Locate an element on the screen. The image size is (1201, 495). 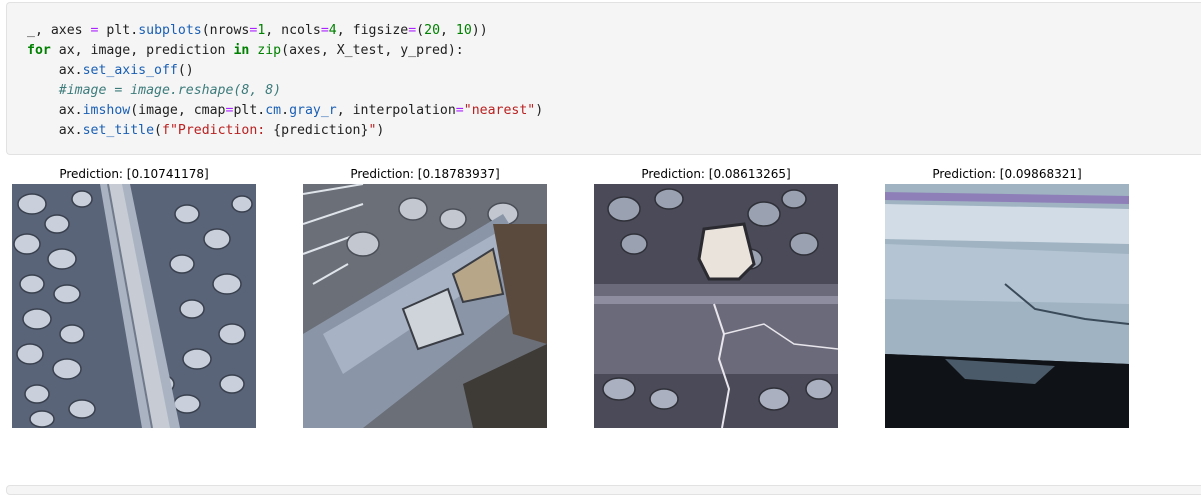
code-token: in is located at coordinates (241, 50).